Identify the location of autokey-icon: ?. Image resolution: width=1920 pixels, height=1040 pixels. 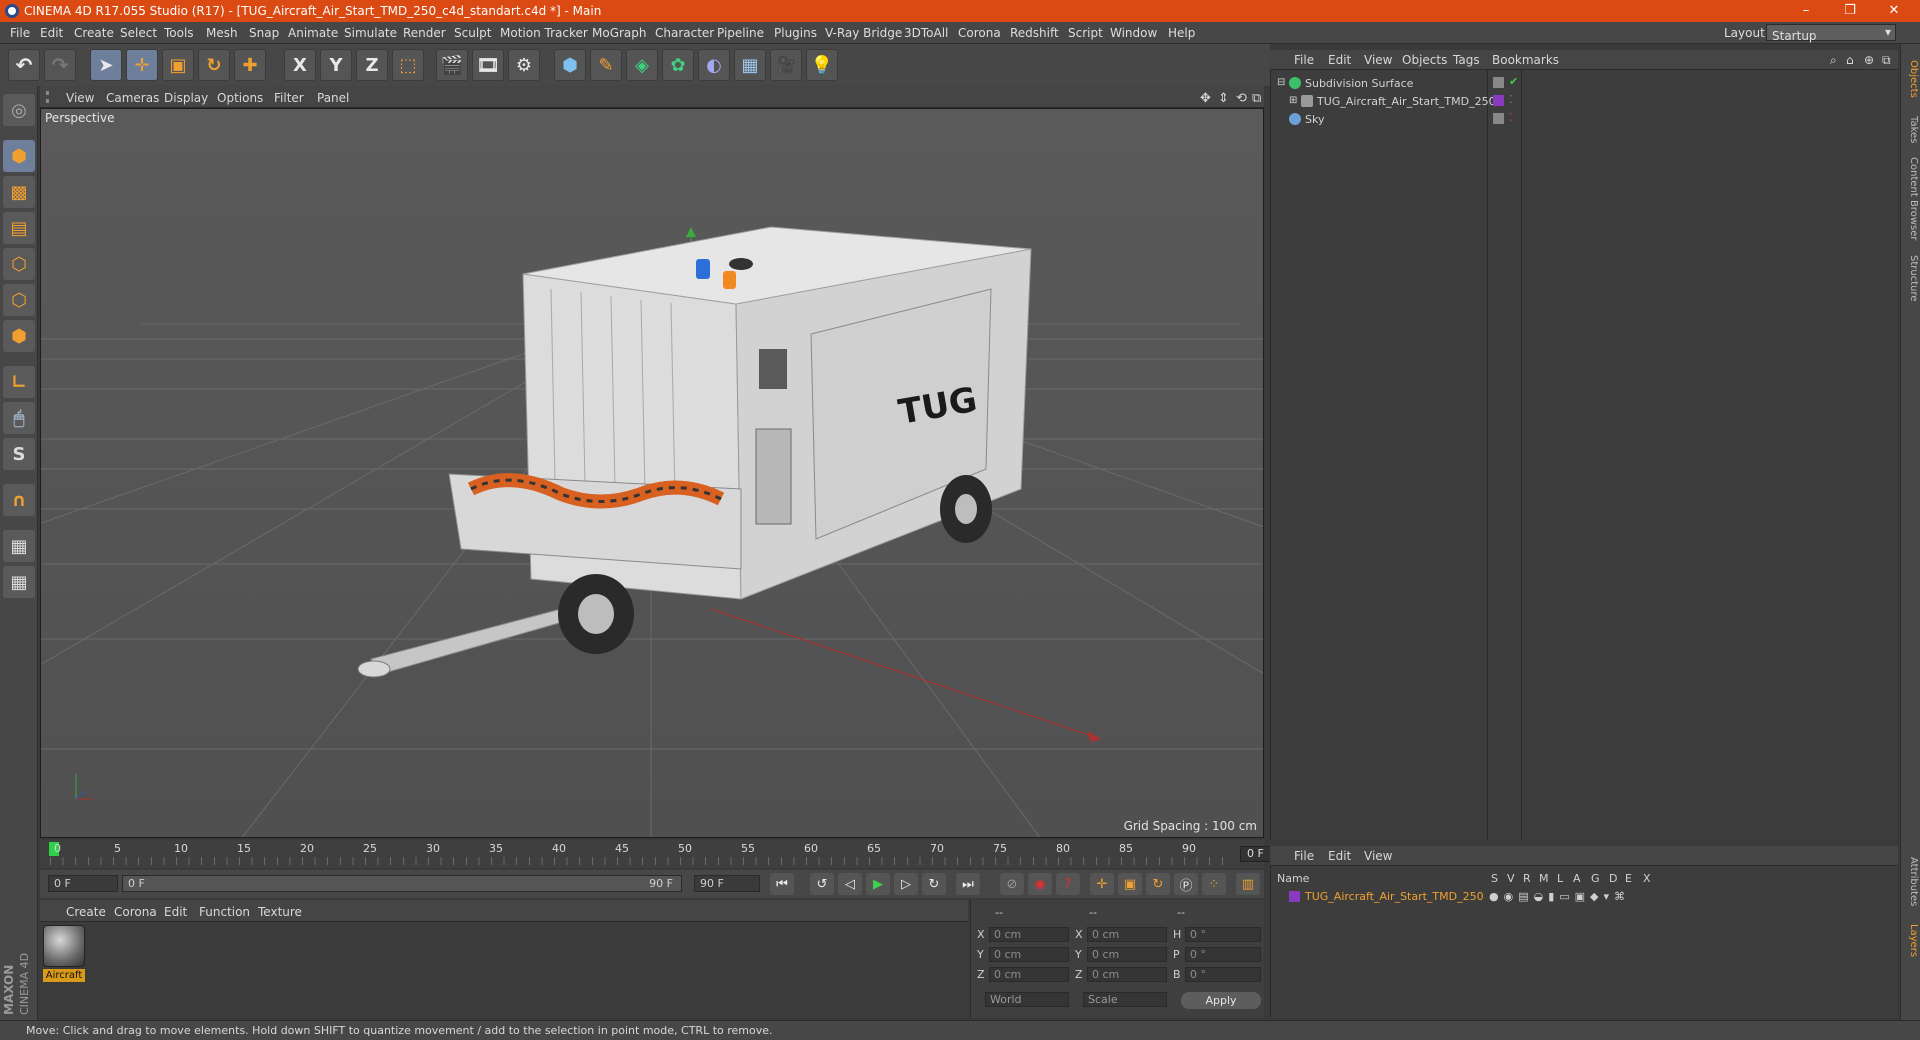
(1068, 884).